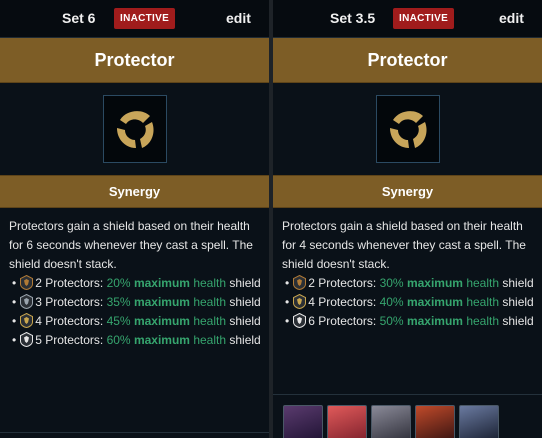 The width and height of the screenshot is (542, 438). What do you see at coordinates (69, 340) in the screenshot?
I see `tier-label: 5 Protectors:` at bounding box center [69, 340].